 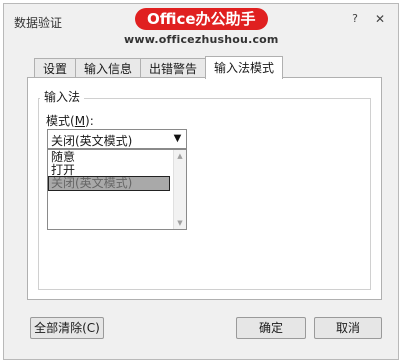 What do you see at coordinates (201, 39) in the screenshot?
I see `watermark-url: www.officezhushou.com` at bounding box center [201, 39].